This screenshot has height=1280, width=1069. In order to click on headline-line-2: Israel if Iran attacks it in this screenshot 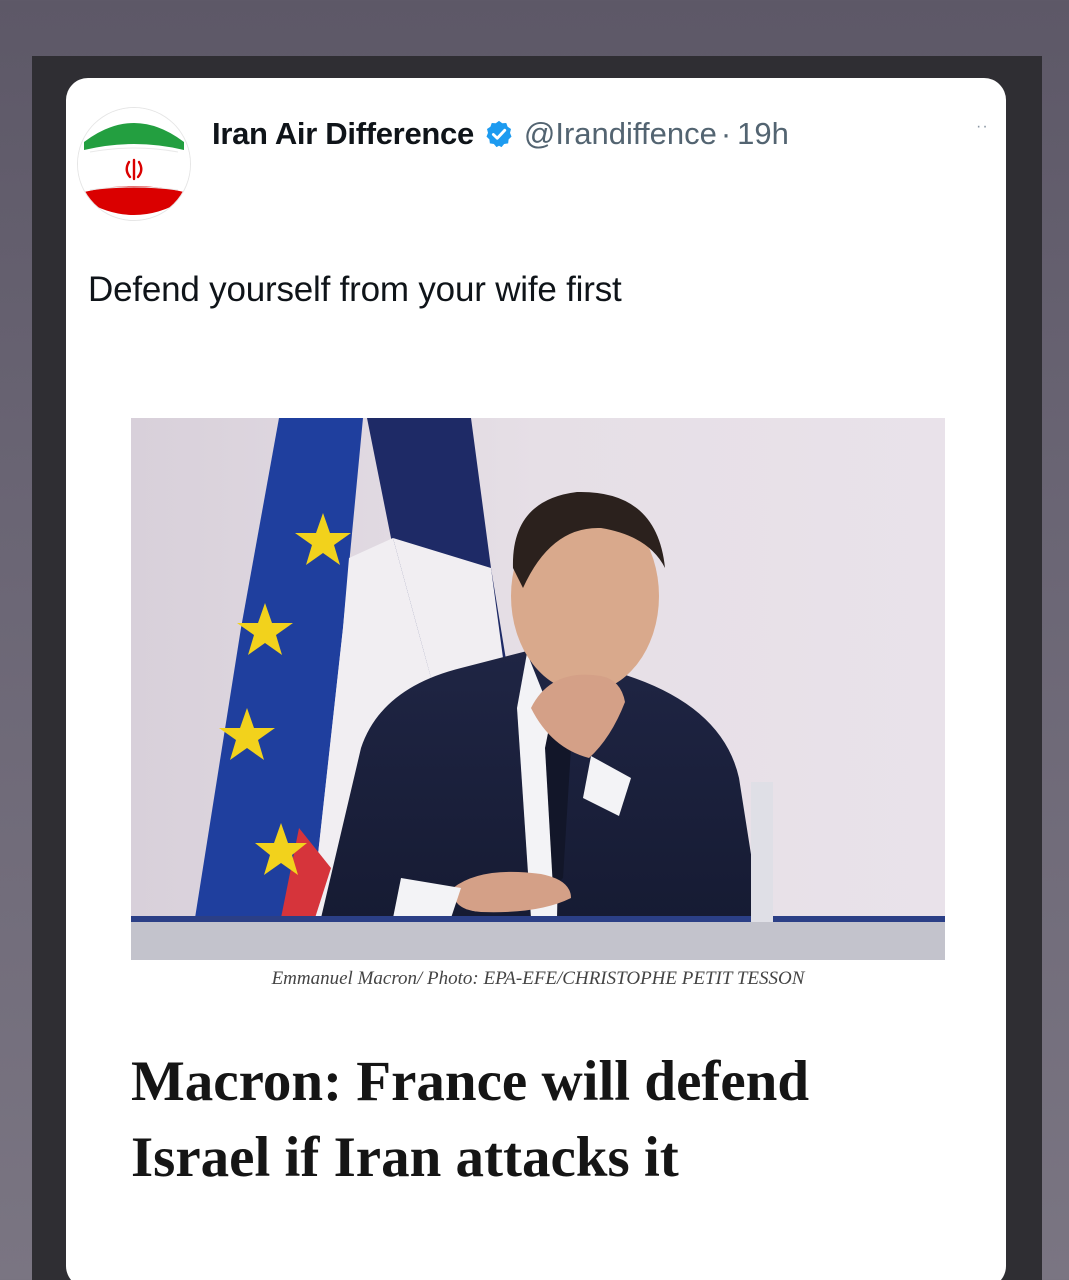, I will do `click(405, 1157)`.